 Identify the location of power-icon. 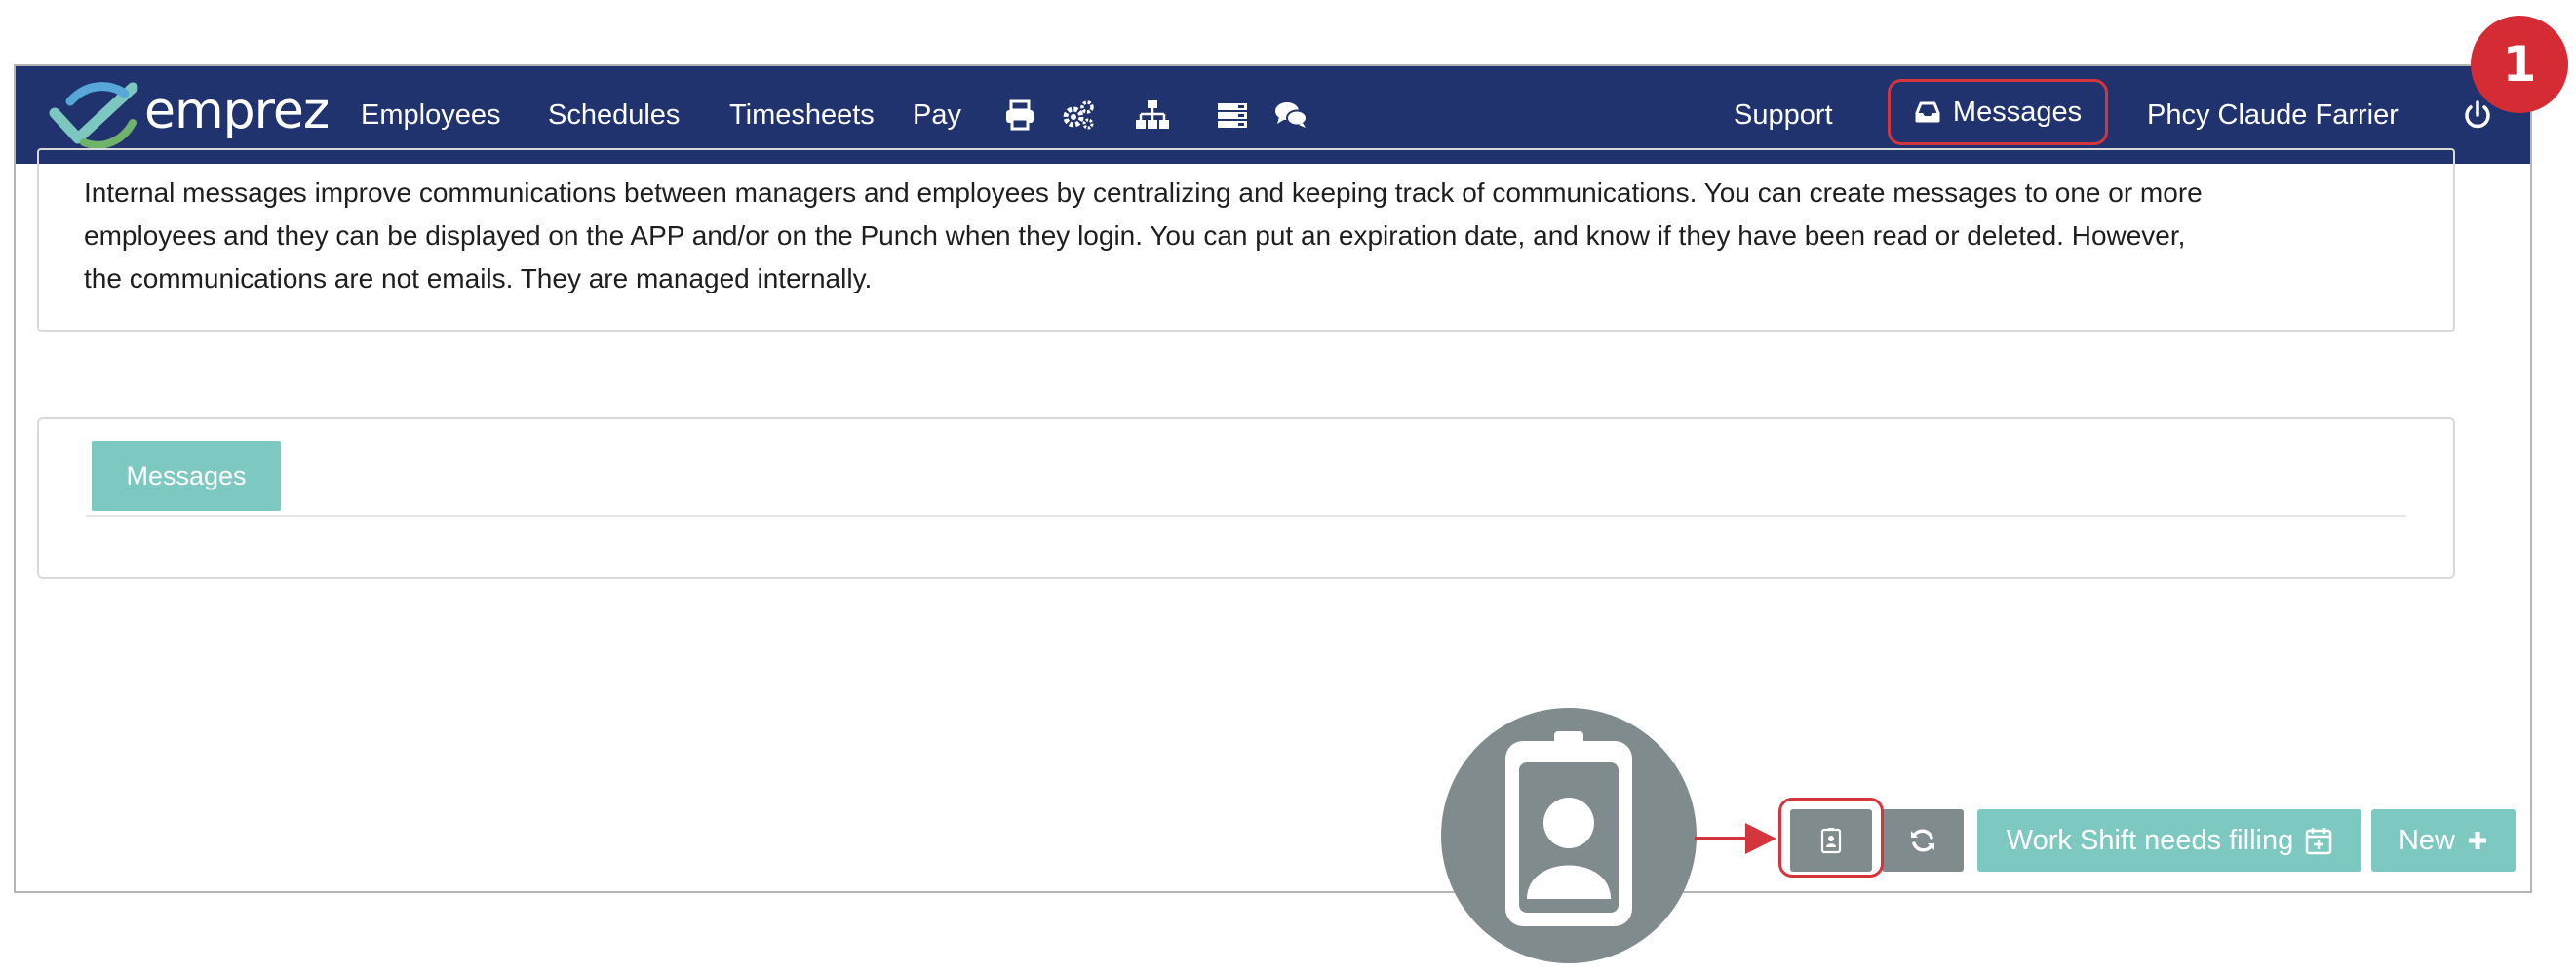
(2477, 115).